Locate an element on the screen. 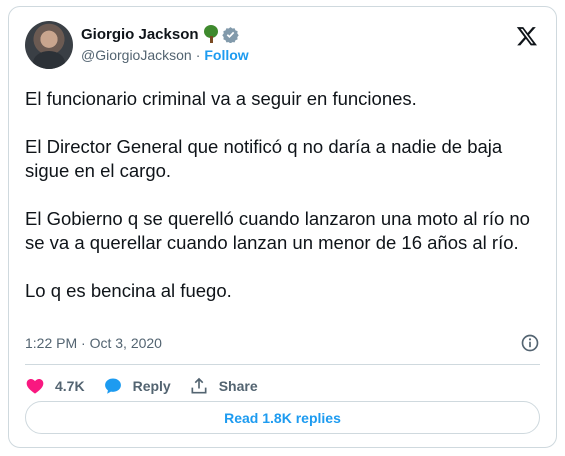 Image resolution: width=565 pixels, height=456 pixels. tweet-paragraph: Lo q es bencina al fuego. is located at coordinates (128, 290).